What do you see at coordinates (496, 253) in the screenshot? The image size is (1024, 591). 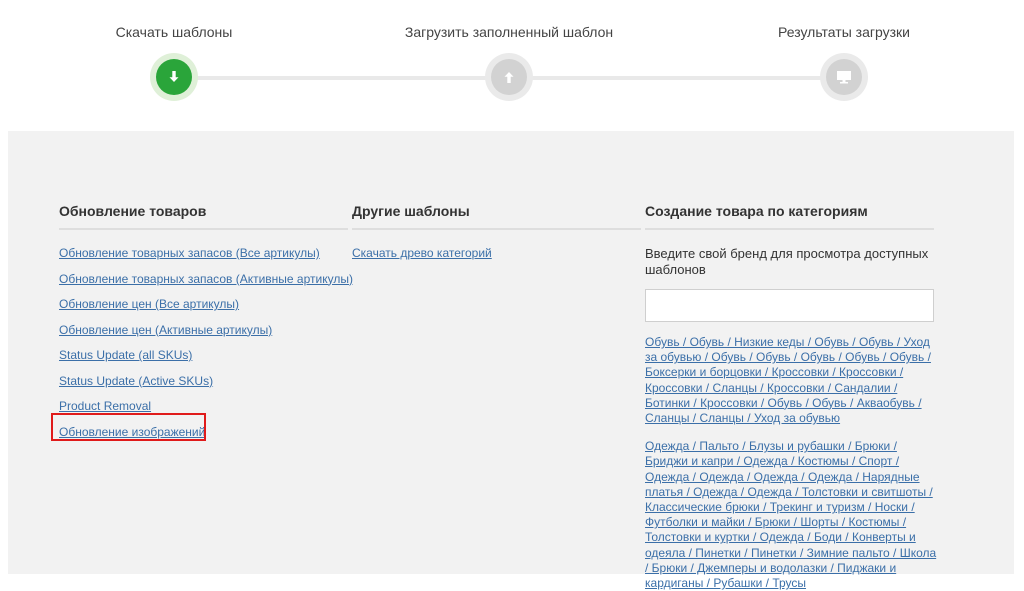 I see `link-download-category-tree: Скачать древо категорий` at bounding box center [496, 253].